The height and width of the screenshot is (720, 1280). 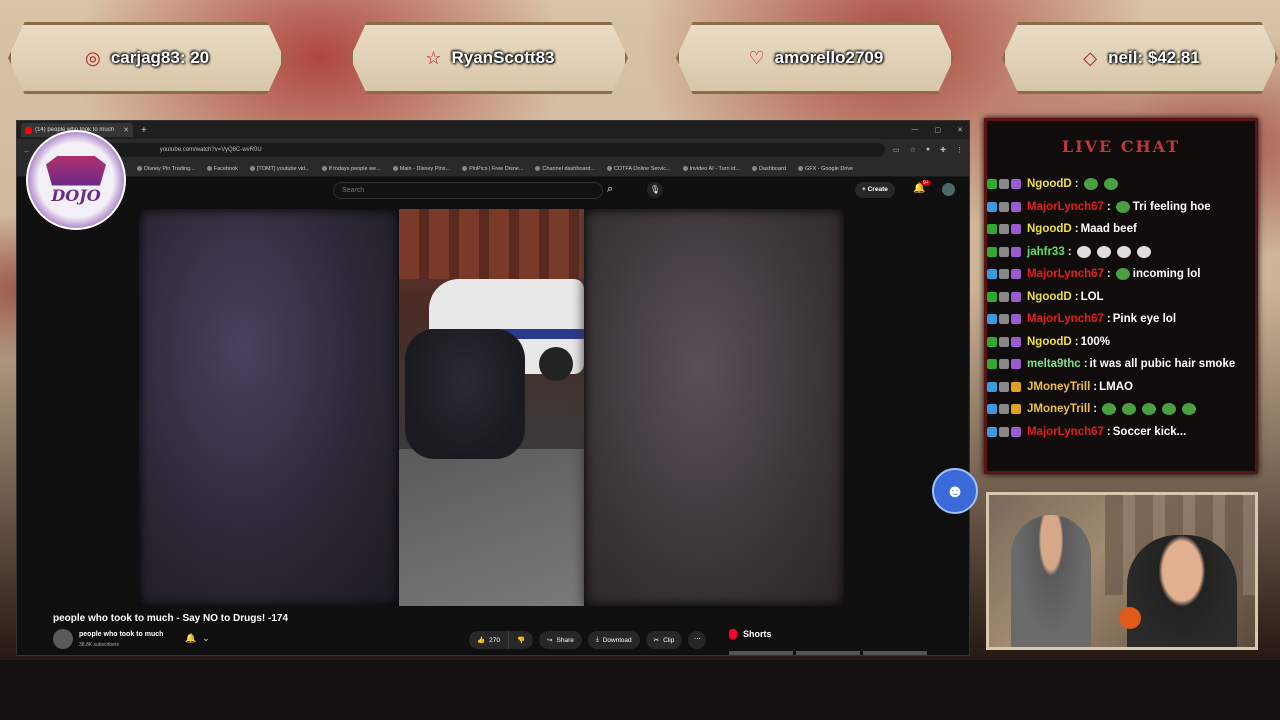 I want to click on streamer-right, so click(x=1182, y=591).